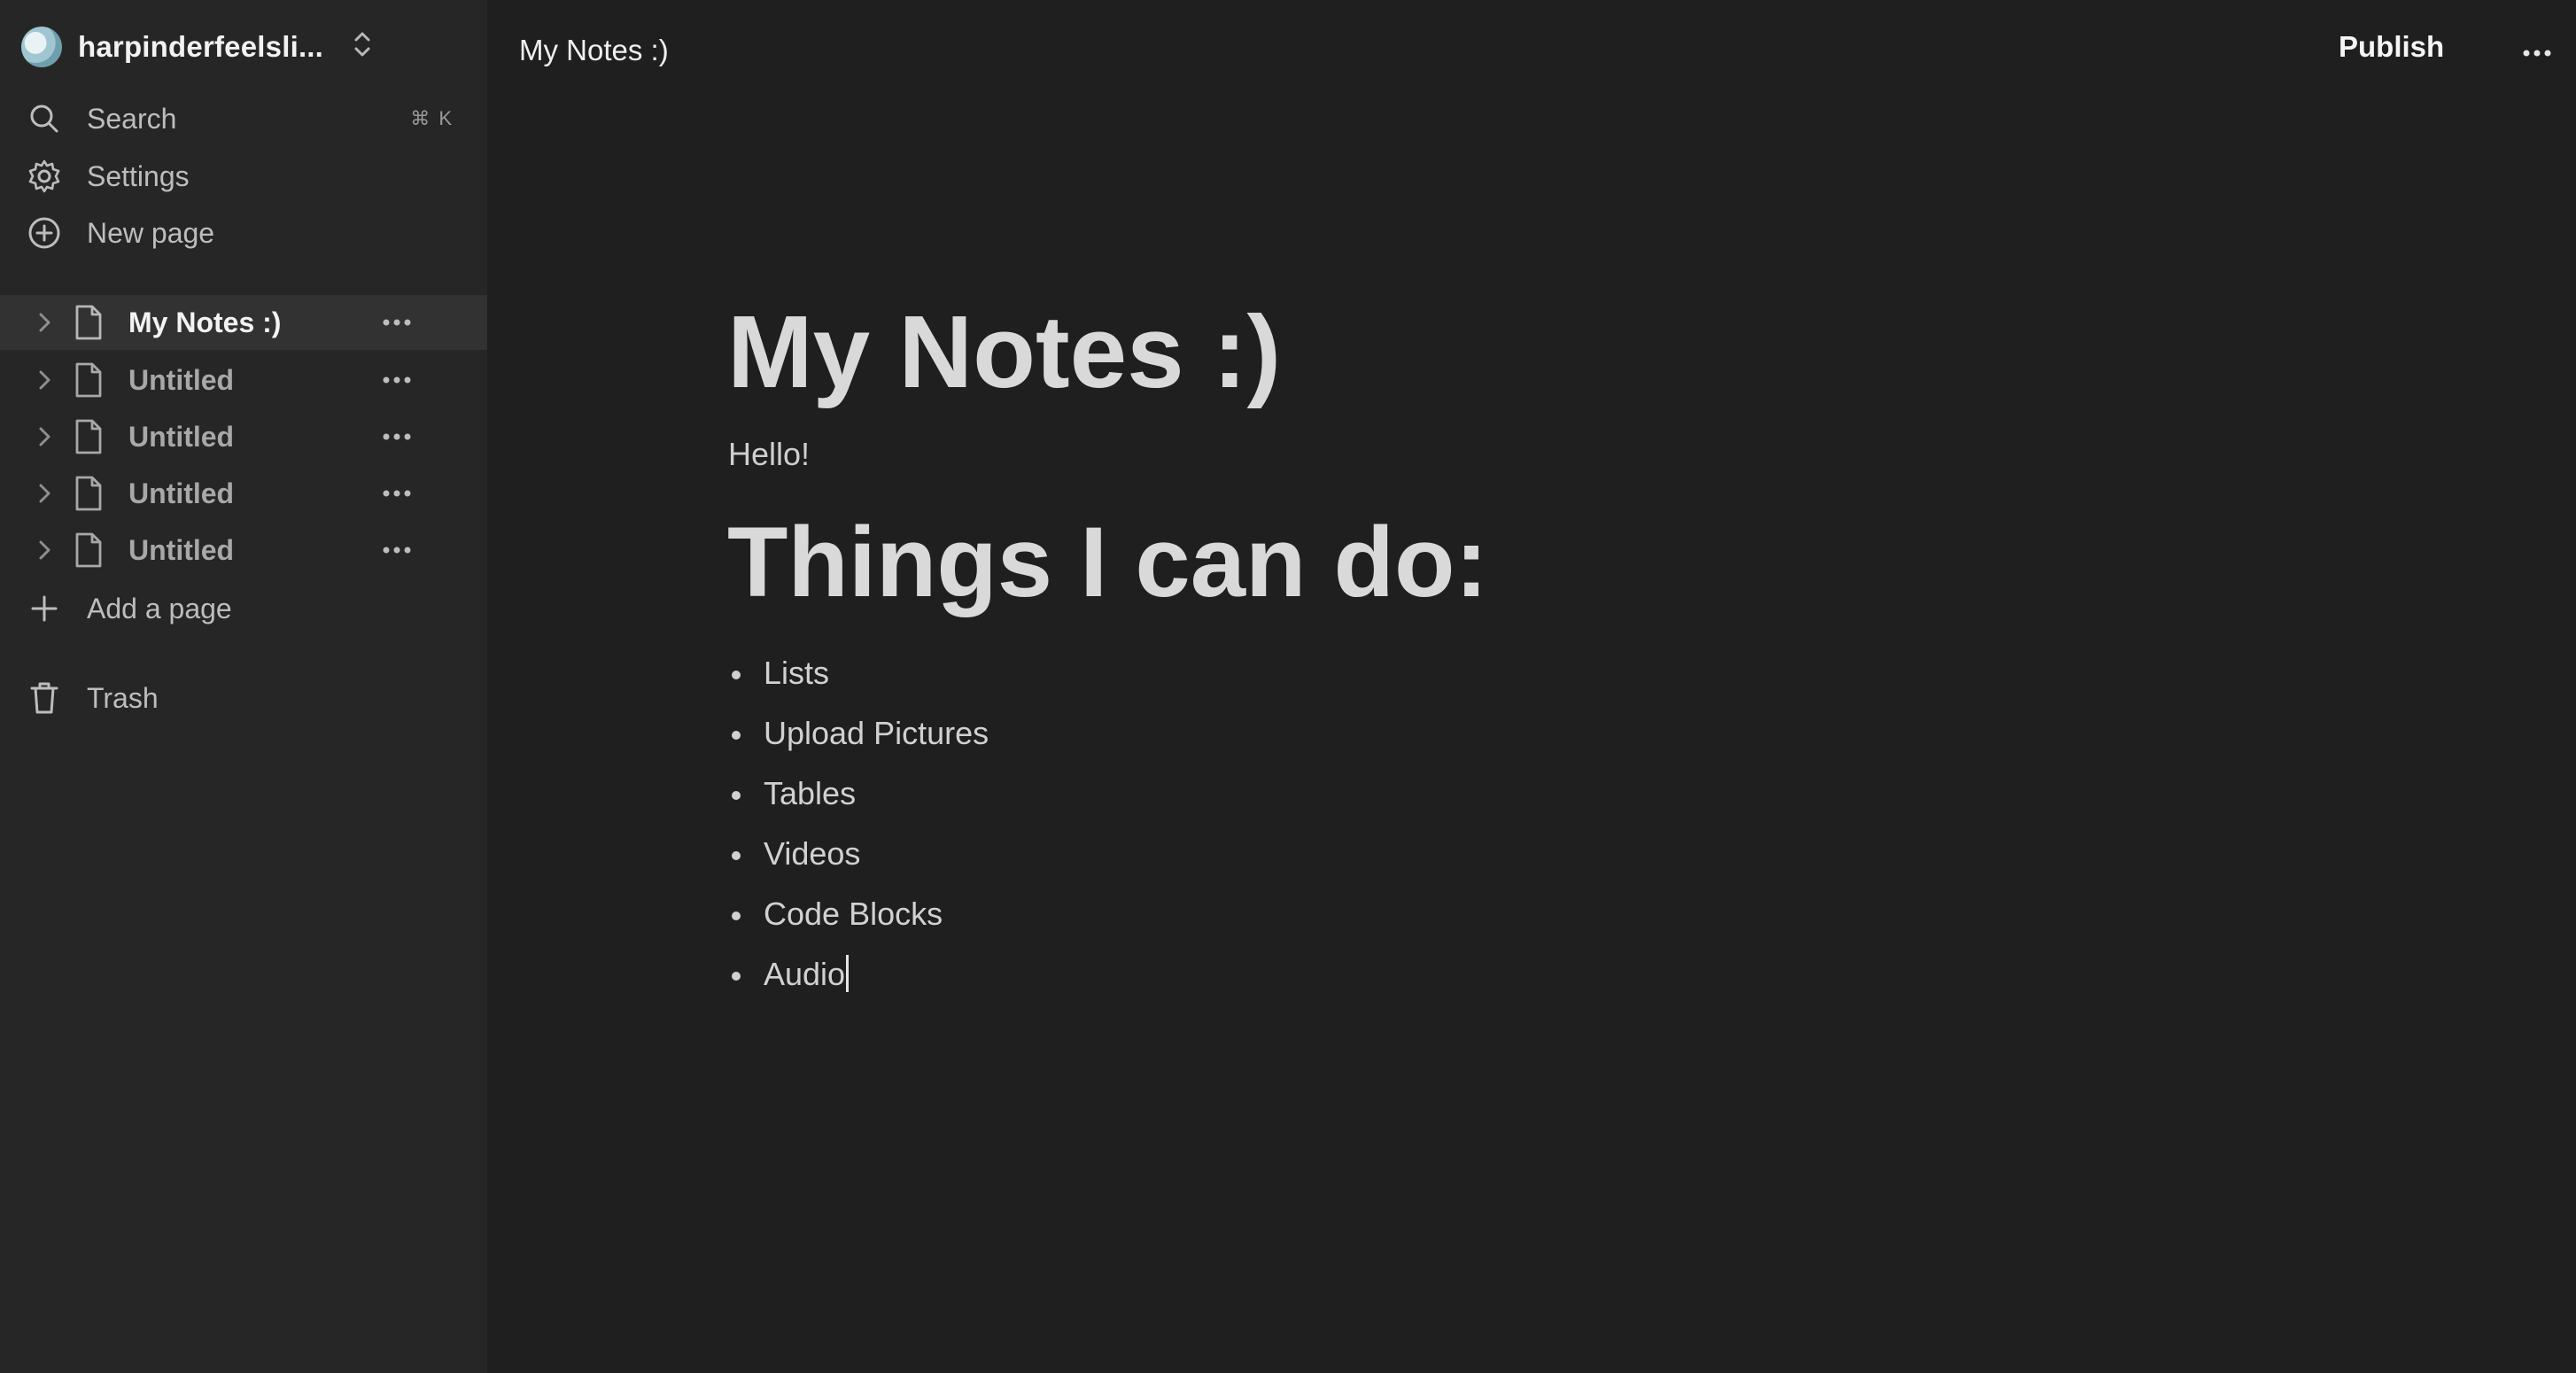  Describe the element at coordinates (853, 914) in the screenshot. I see `list-item-text: Code Blocks` at that location.